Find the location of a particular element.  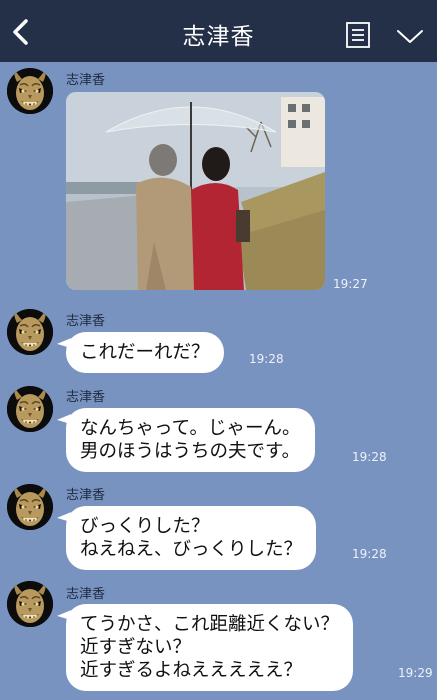

chevron-down-icon is located at coordinates (410, 36).